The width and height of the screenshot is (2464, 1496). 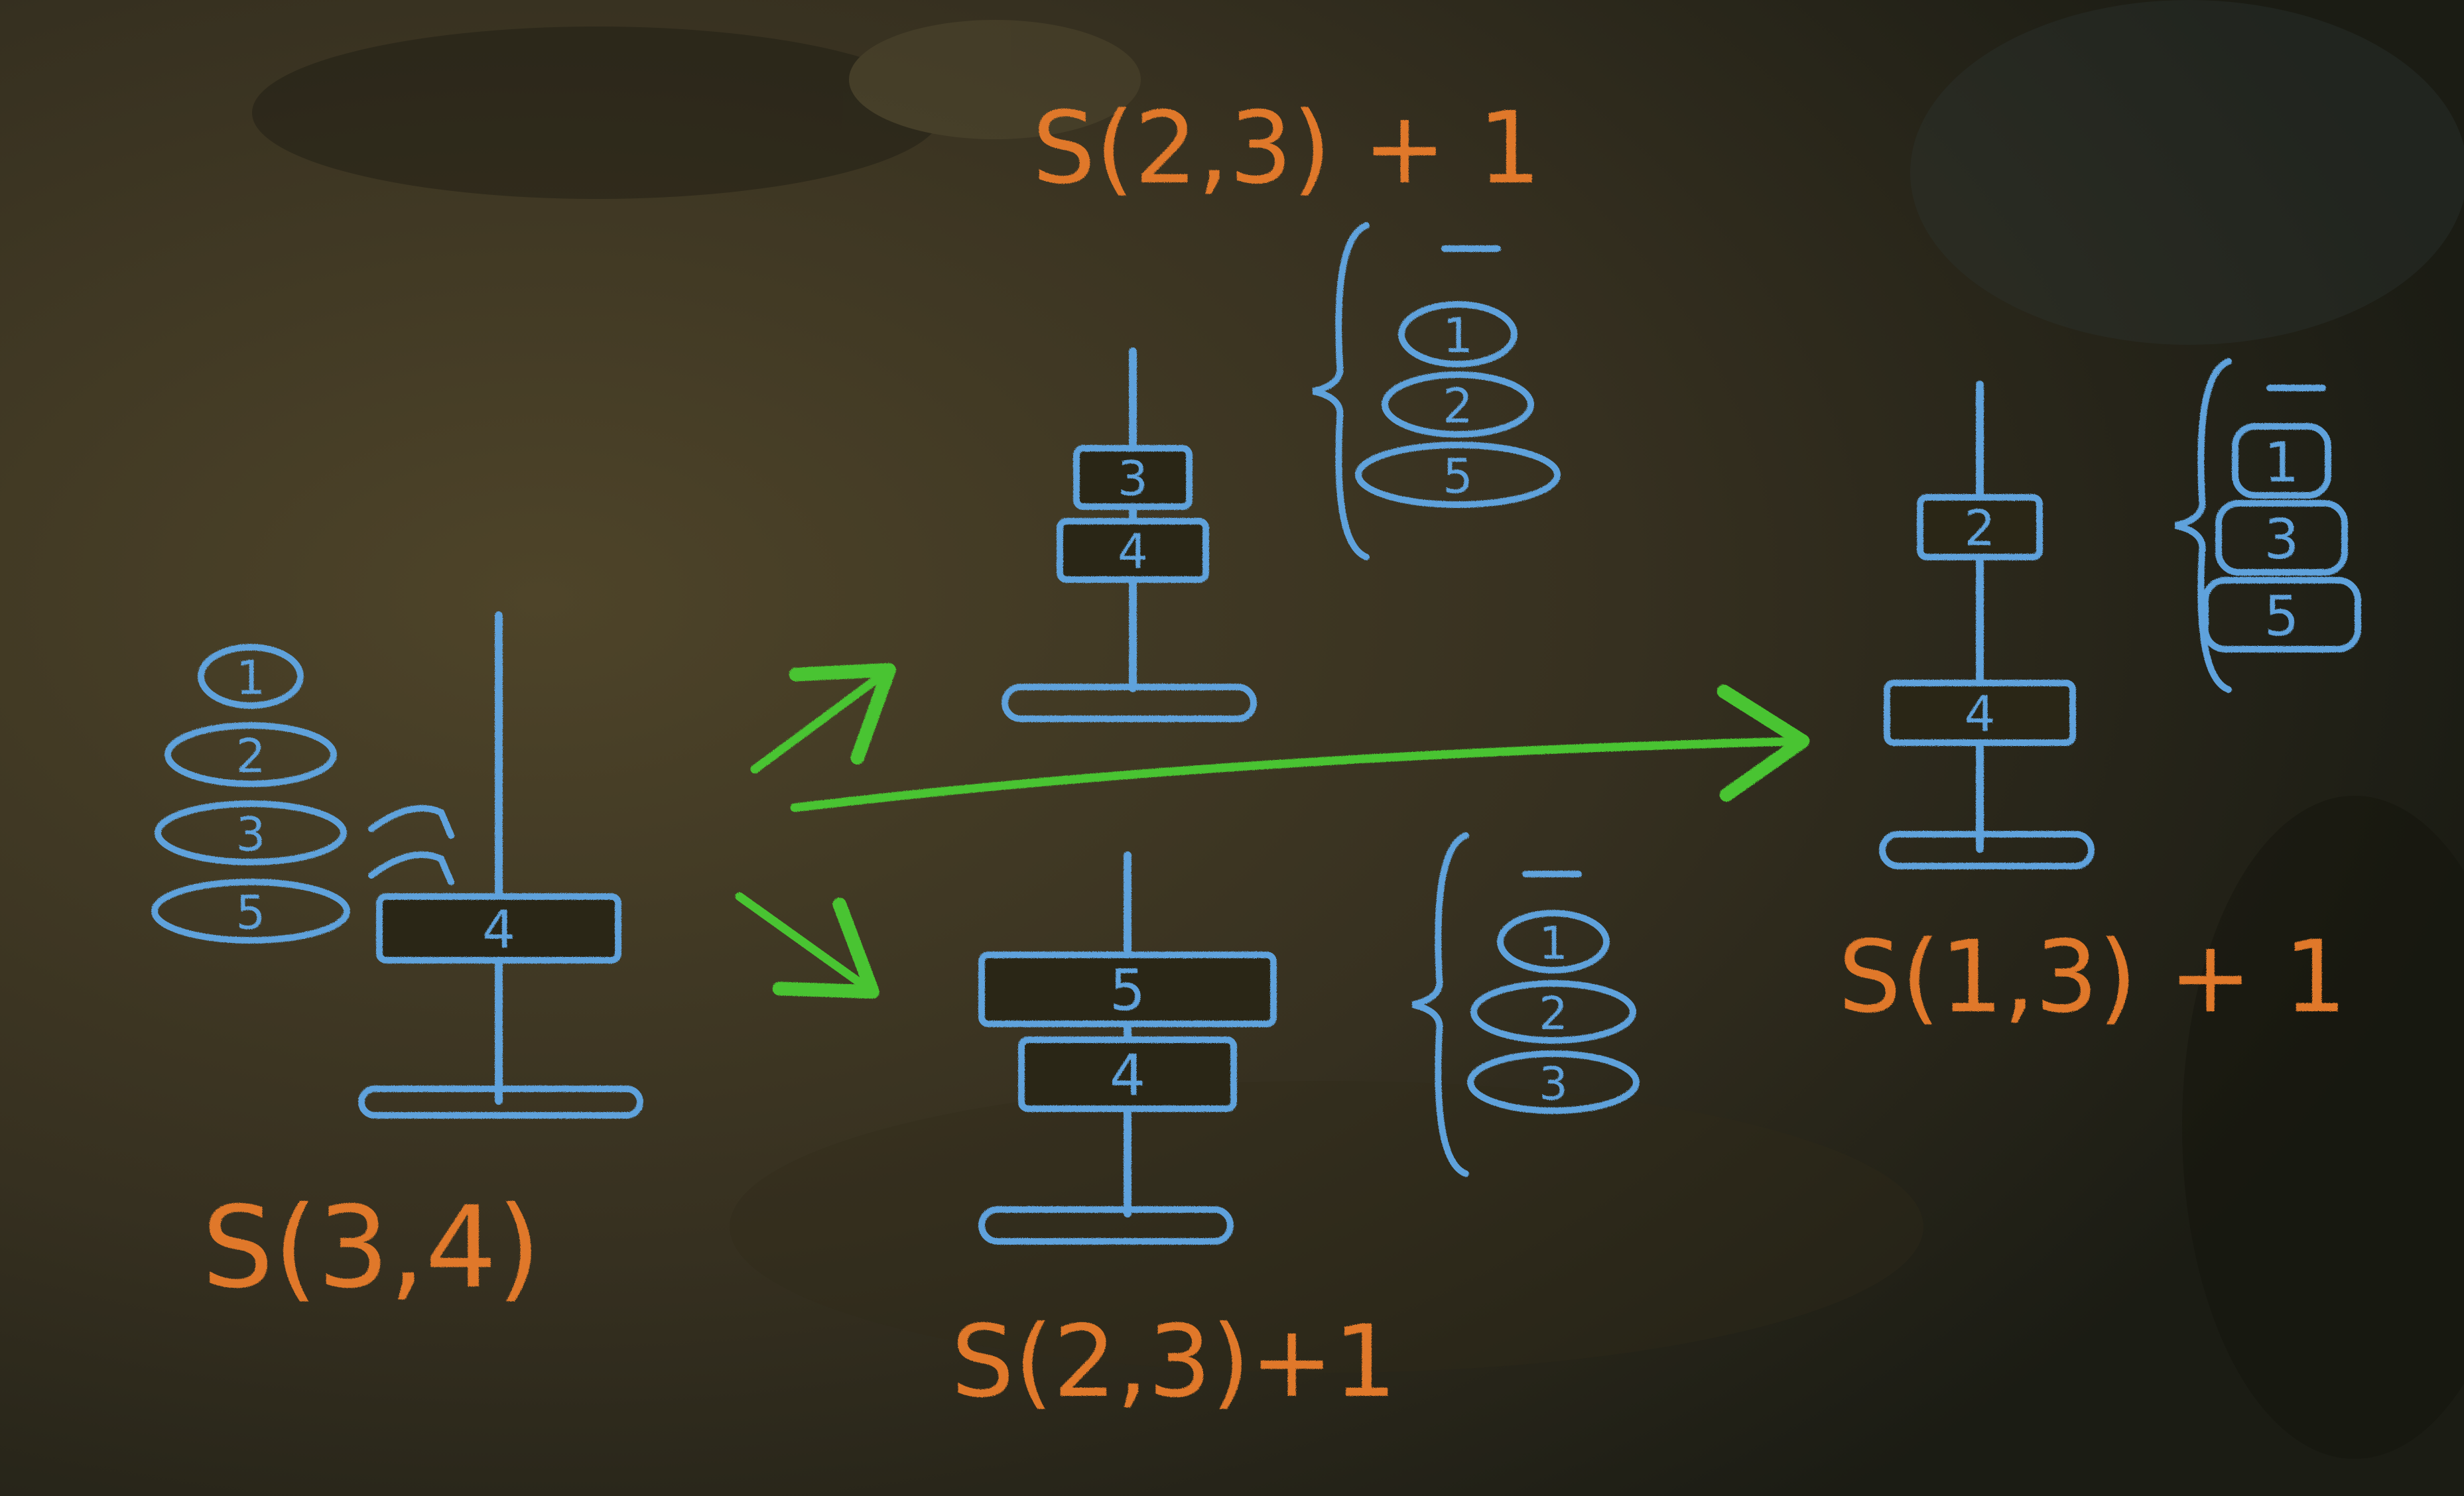 I want to click on label-bottom: S(2,3)+1, so click(x=1174, y=1362).